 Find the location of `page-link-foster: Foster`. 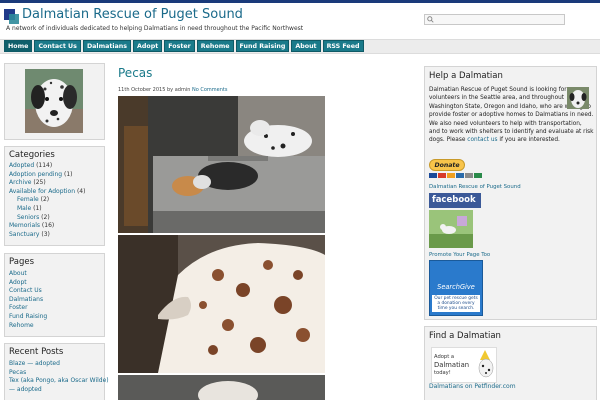

page-link-foster: Foster is located at coordinates (54, 308).